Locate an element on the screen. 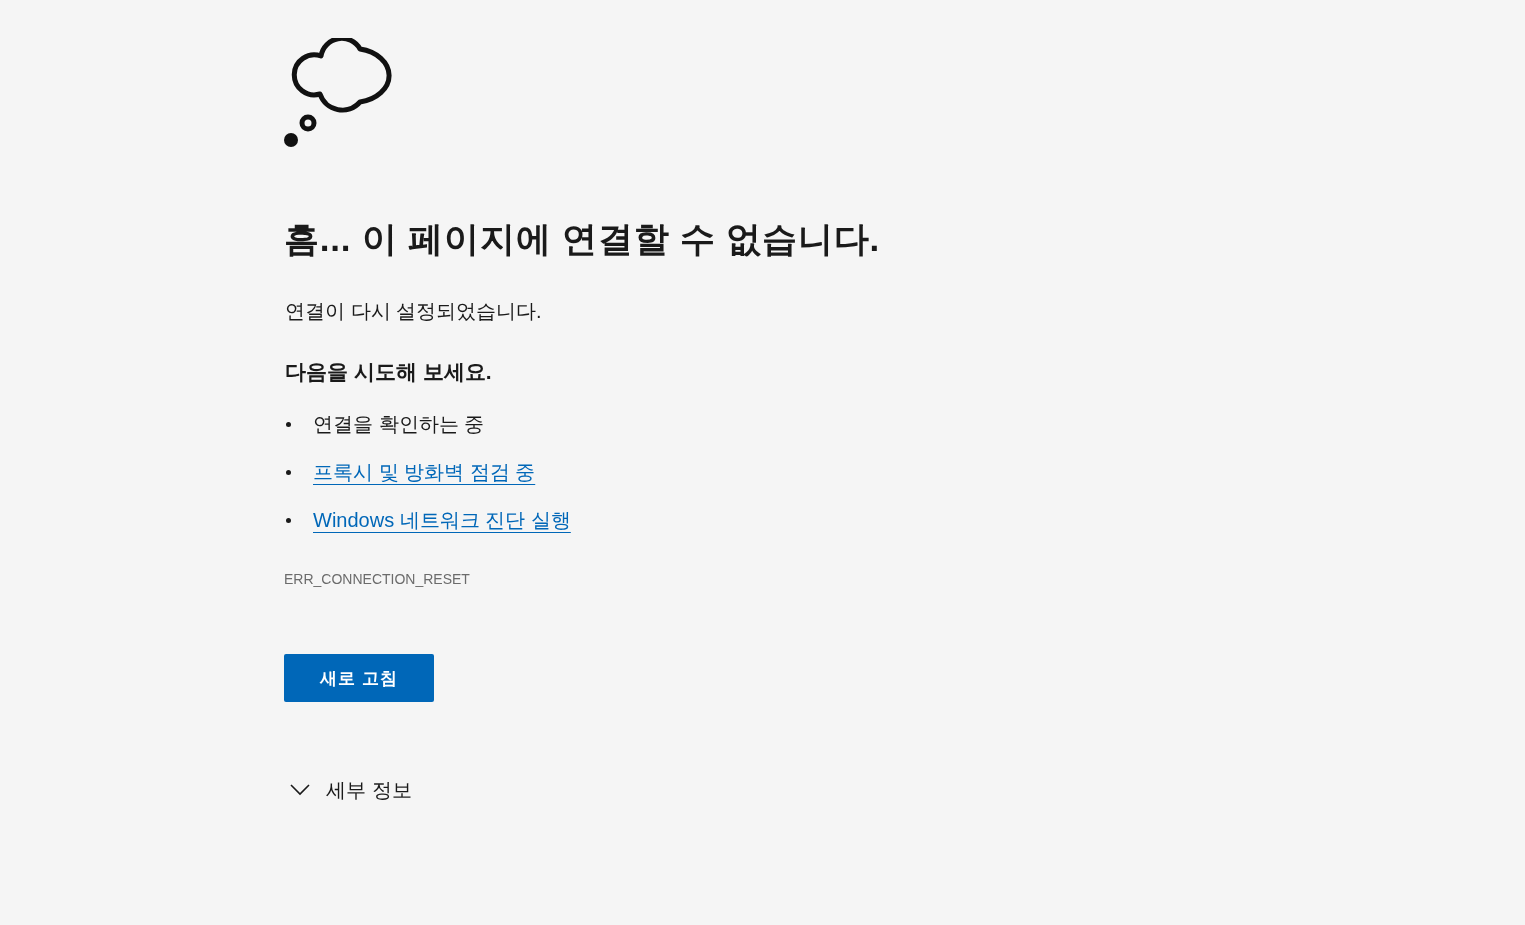 The width and height of the screenshot is (1525, 925). suggestion-link: 프록시 및 방화벽 점검 중 is located at coordinates (424, 472).